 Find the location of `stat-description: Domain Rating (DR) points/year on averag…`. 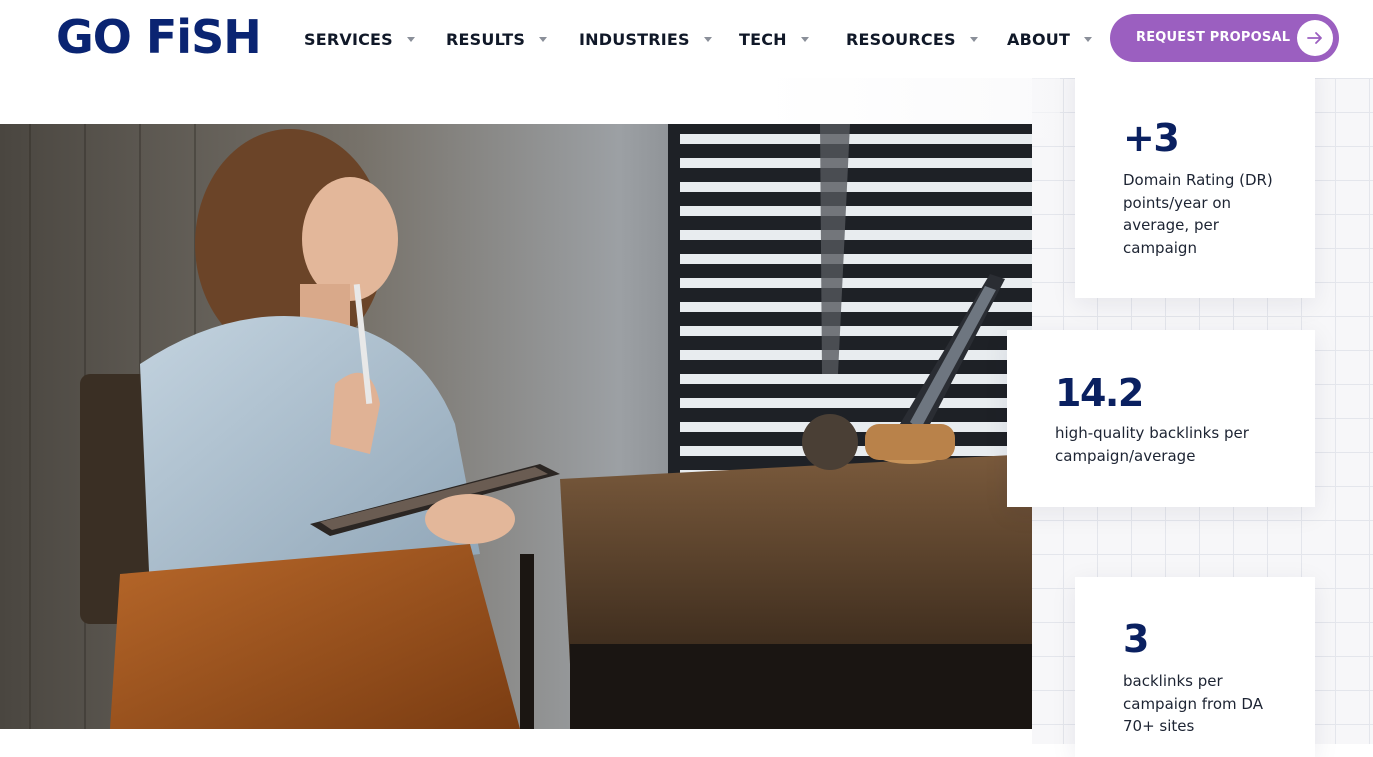

stat-description: Domain Rating (DR) points/year on averag… is located at coordinates (1198, 214).